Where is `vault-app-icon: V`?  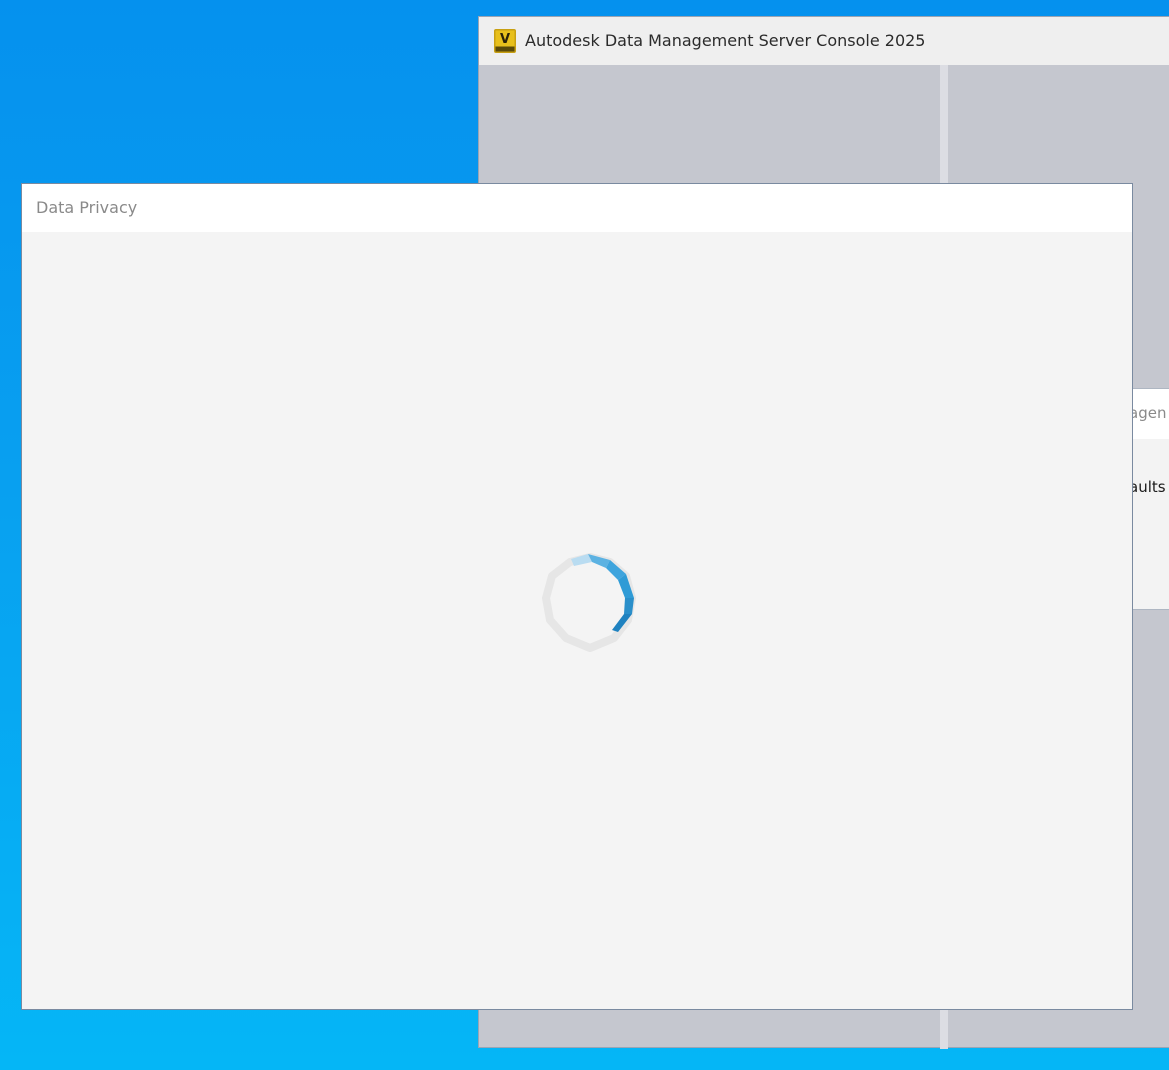 vault-app-icon: V is located at coordinates (505, 41).